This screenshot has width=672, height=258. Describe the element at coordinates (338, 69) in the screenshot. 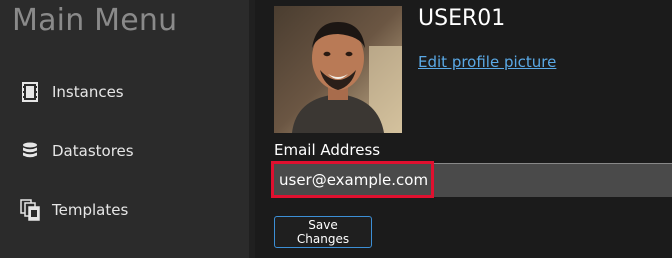

I see `avatar` at that location.